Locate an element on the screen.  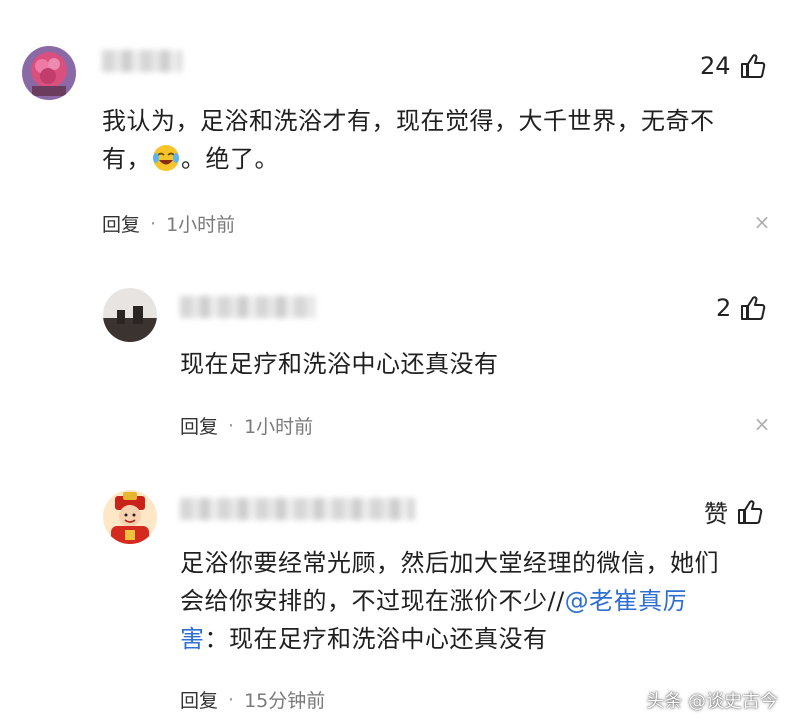
comment-text: 现在足疗和洗浴中心还真没有 is located at coordinates (339, 364).